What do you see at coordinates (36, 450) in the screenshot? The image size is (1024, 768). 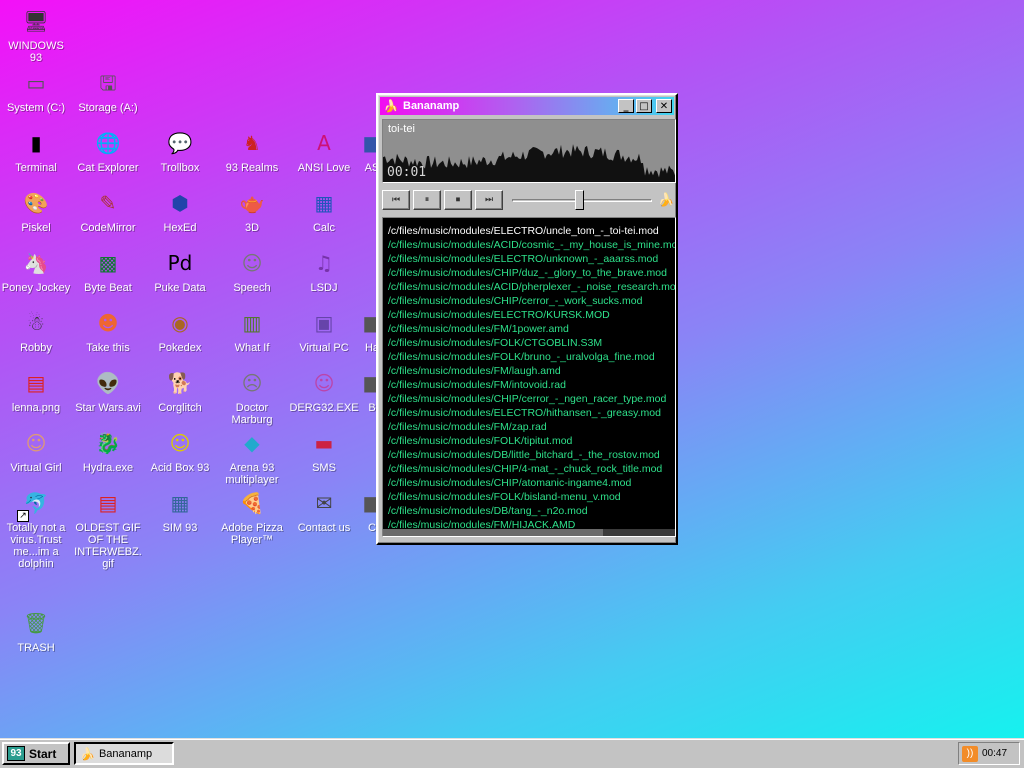 I see `desktop-icon-virtual-girl: ☺ Virtual Girl` at bounding box center [36, 450].